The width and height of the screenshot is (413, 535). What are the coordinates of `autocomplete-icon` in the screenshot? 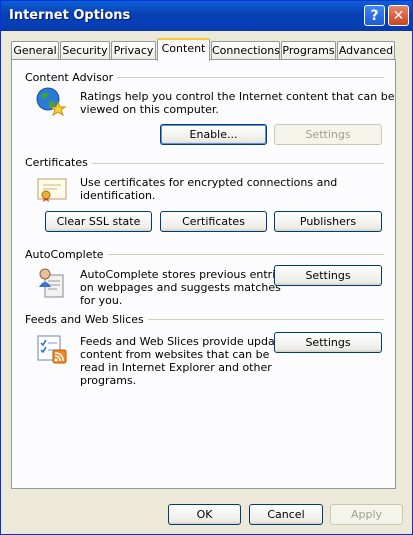 It's located at (52, 284).